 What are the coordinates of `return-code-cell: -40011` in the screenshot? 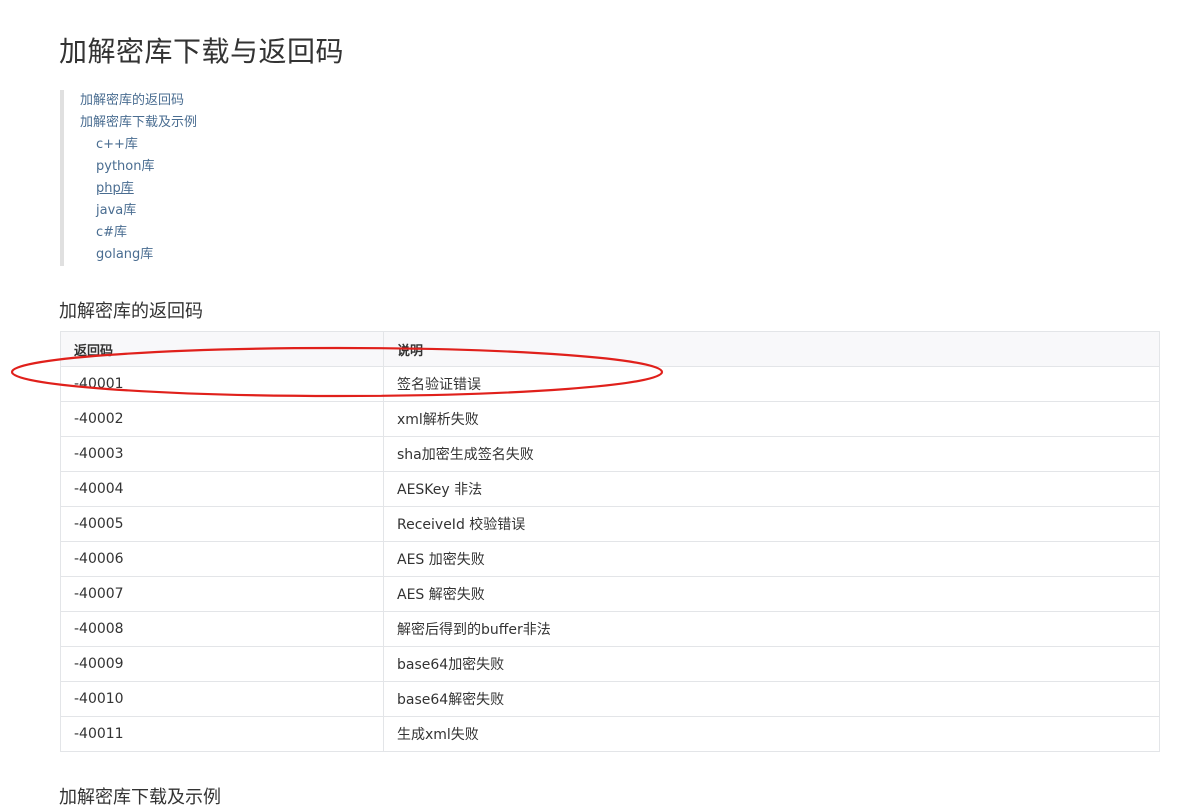 It's located at (222, 734).